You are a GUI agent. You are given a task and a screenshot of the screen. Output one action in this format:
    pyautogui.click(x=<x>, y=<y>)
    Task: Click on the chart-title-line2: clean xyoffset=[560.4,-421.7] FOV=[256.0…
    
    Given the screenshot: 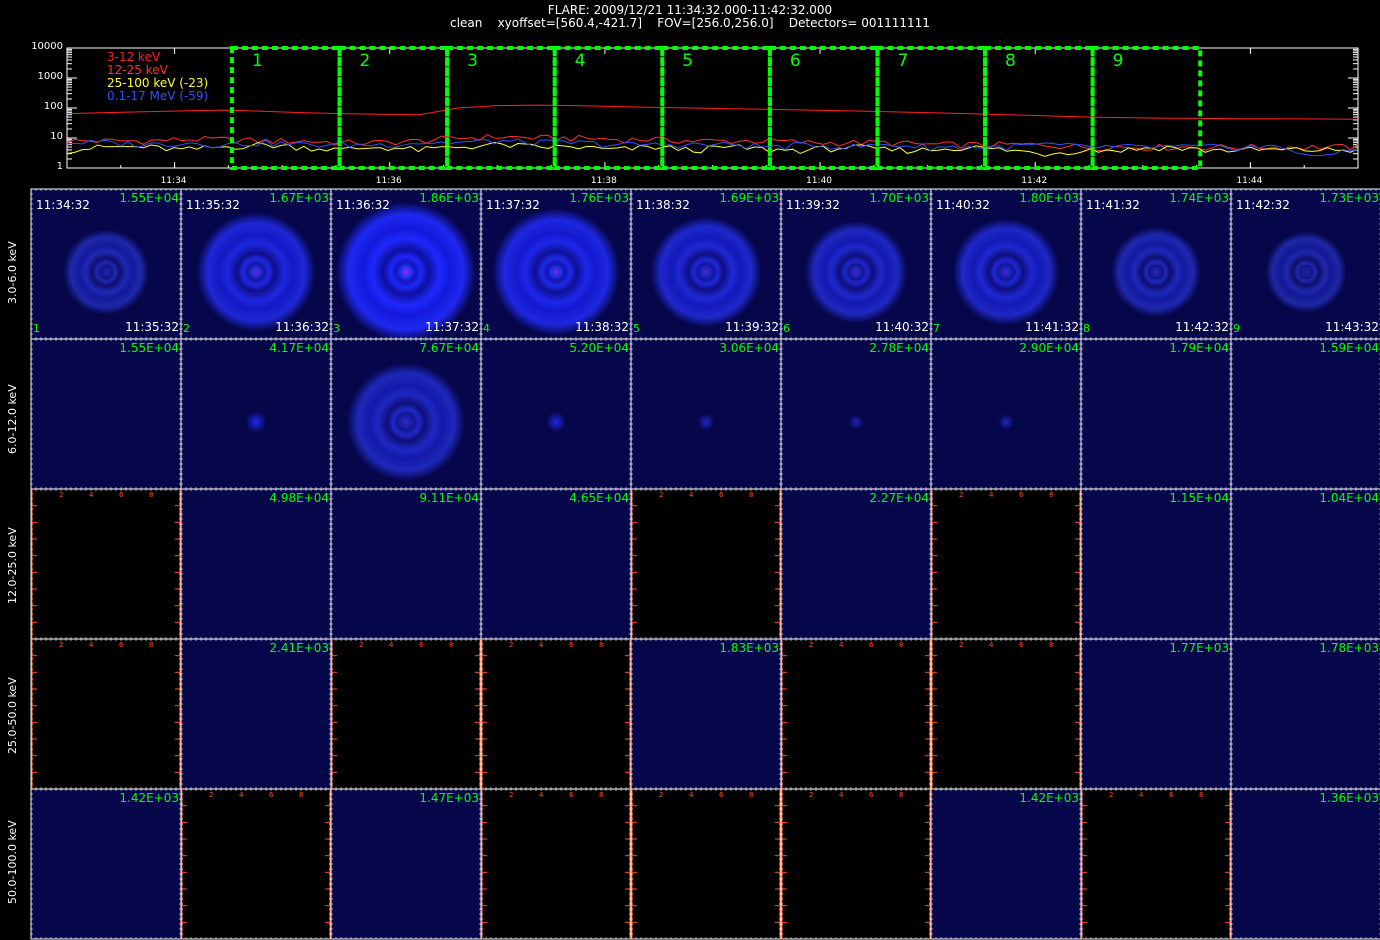 What is the action you would take?
    pyautogui.click(x=690, y=23)
    